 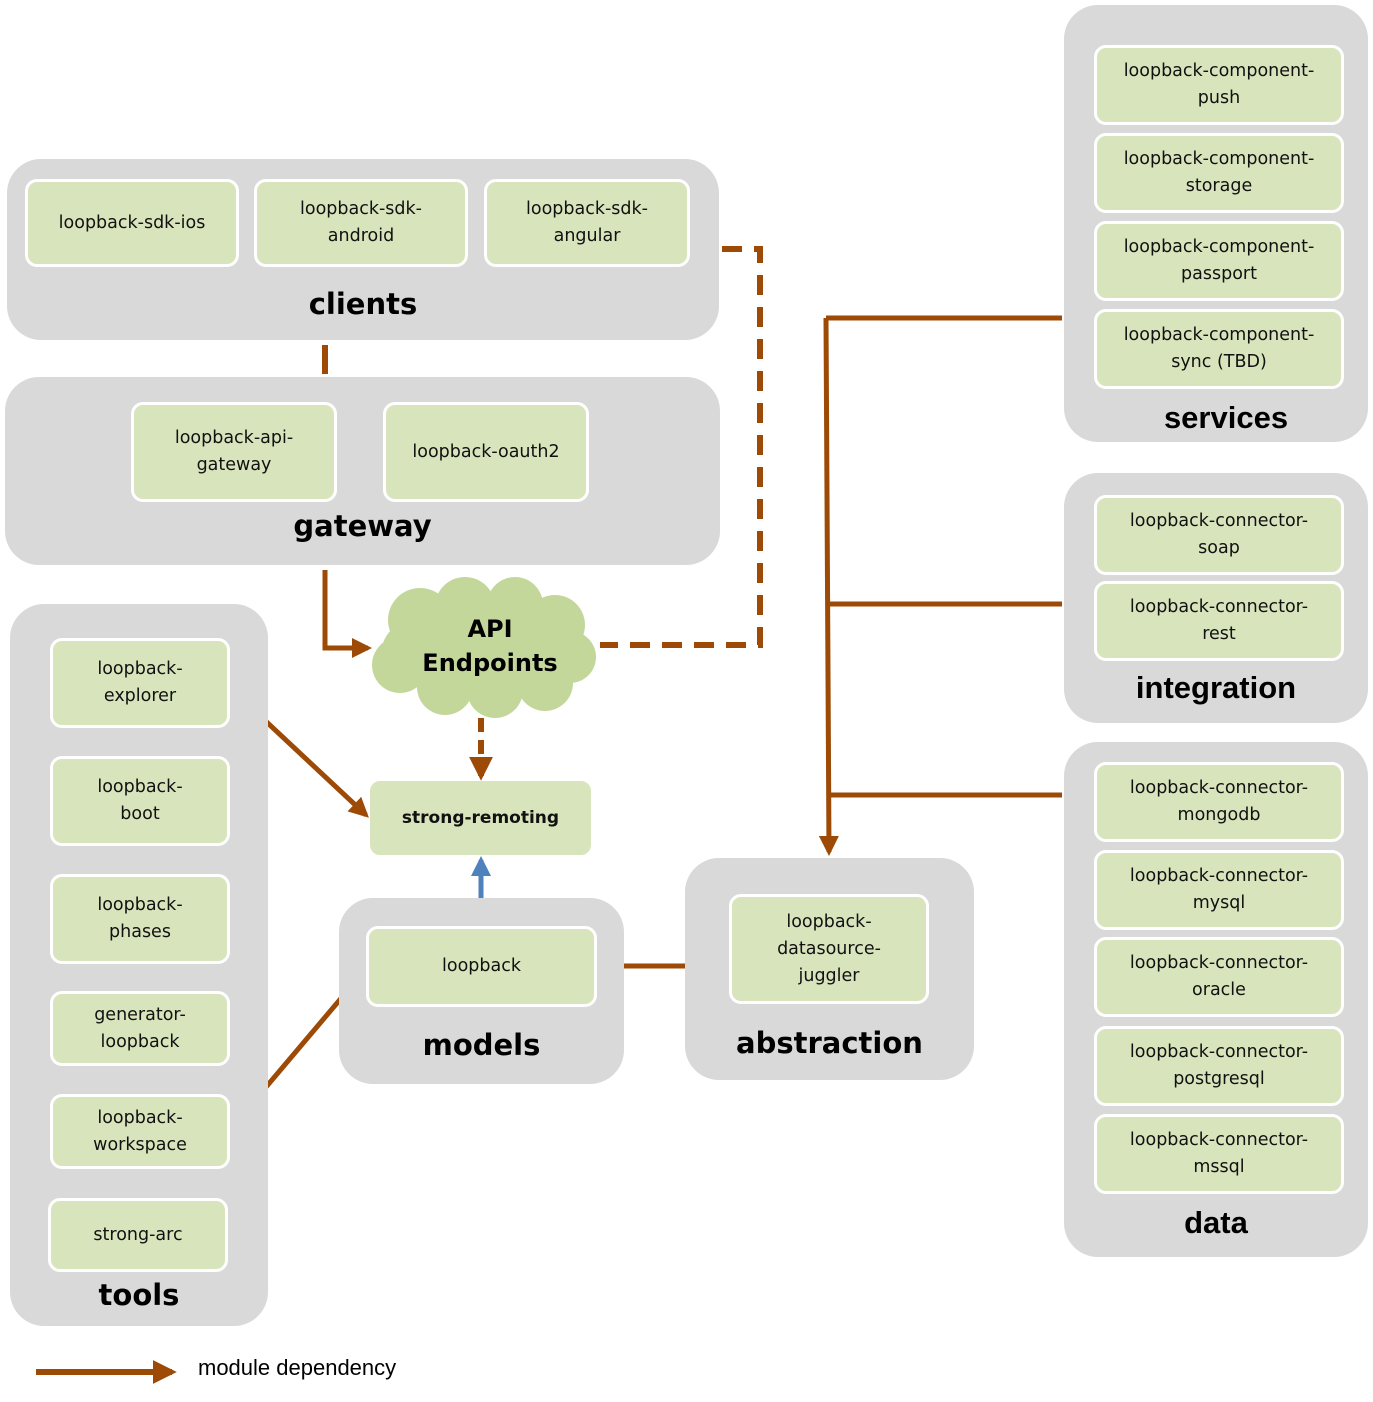 I want to click on module-loopback-sdk-ios: loopback-sdk-ios, so click(x=132, y=223).